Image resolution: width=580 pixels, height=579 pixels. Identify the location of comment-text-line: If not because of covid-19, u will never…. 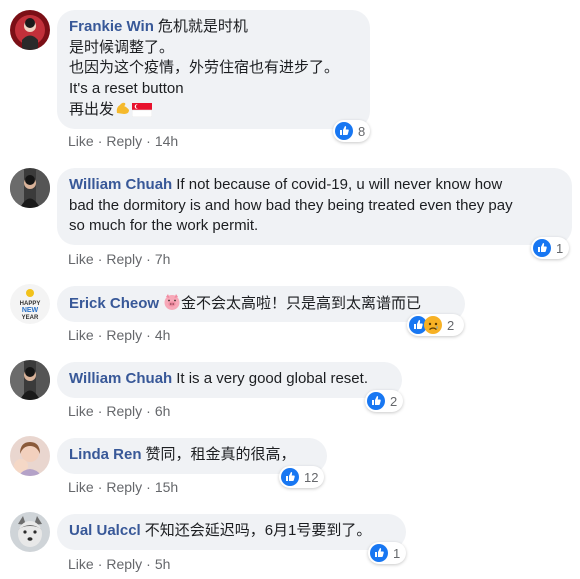
(339, 184).